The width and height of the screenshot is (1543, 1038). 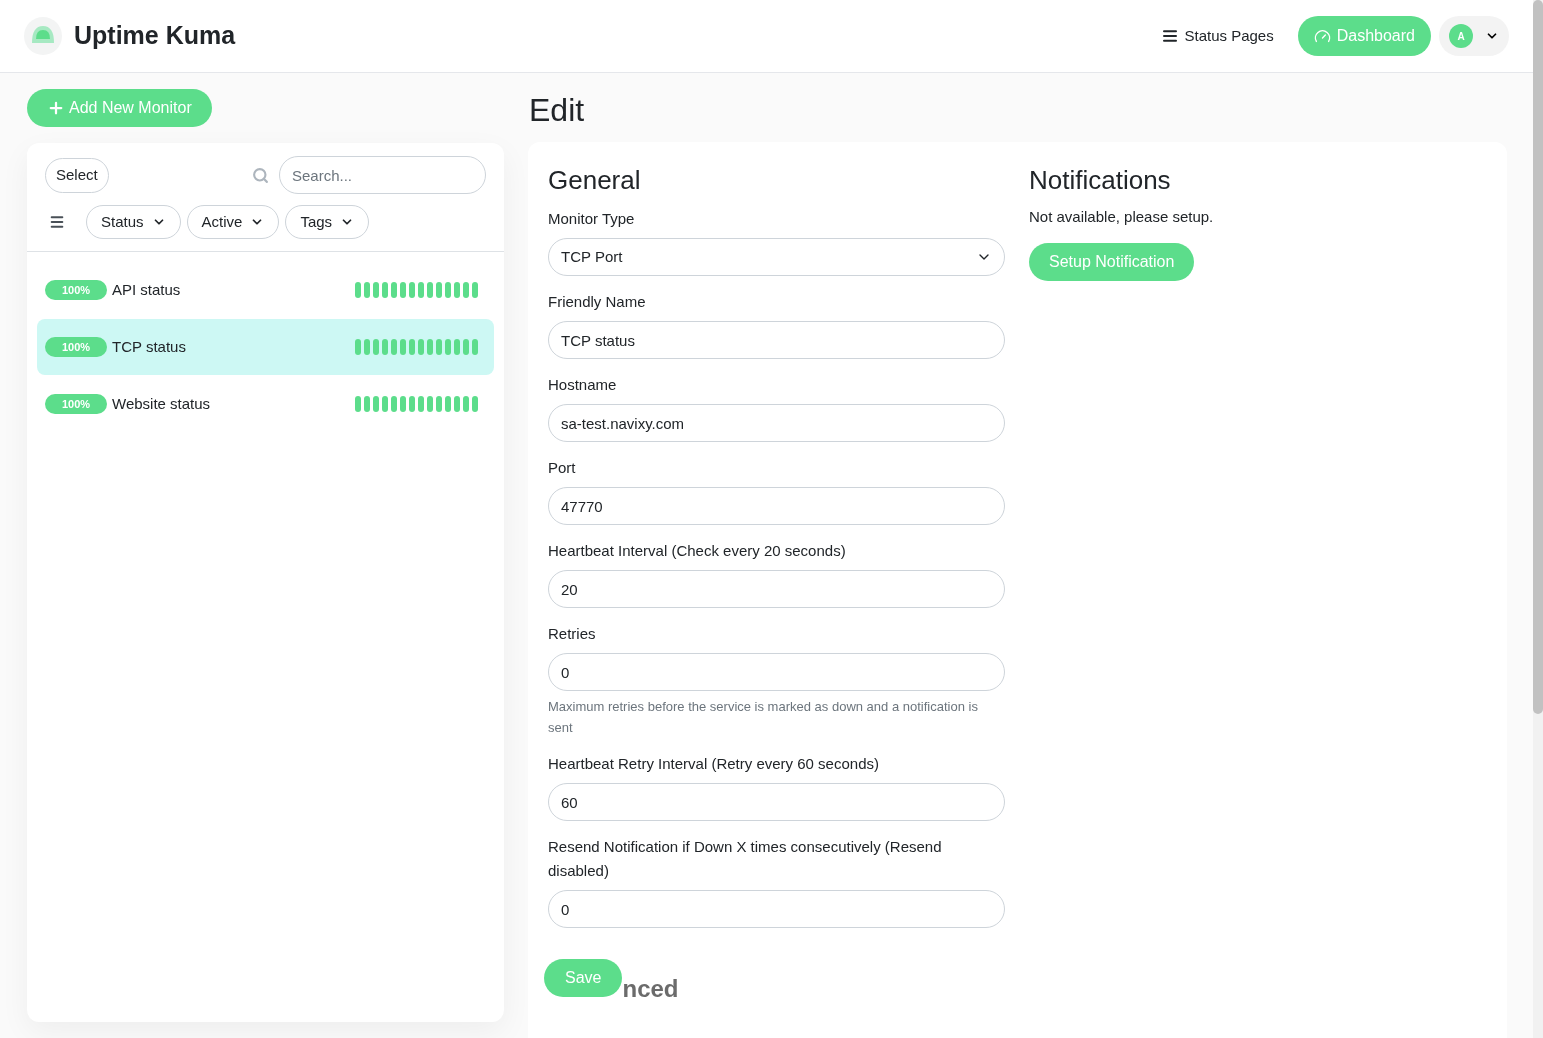 I want to click on logo-icon, so click(x=43, y=36).